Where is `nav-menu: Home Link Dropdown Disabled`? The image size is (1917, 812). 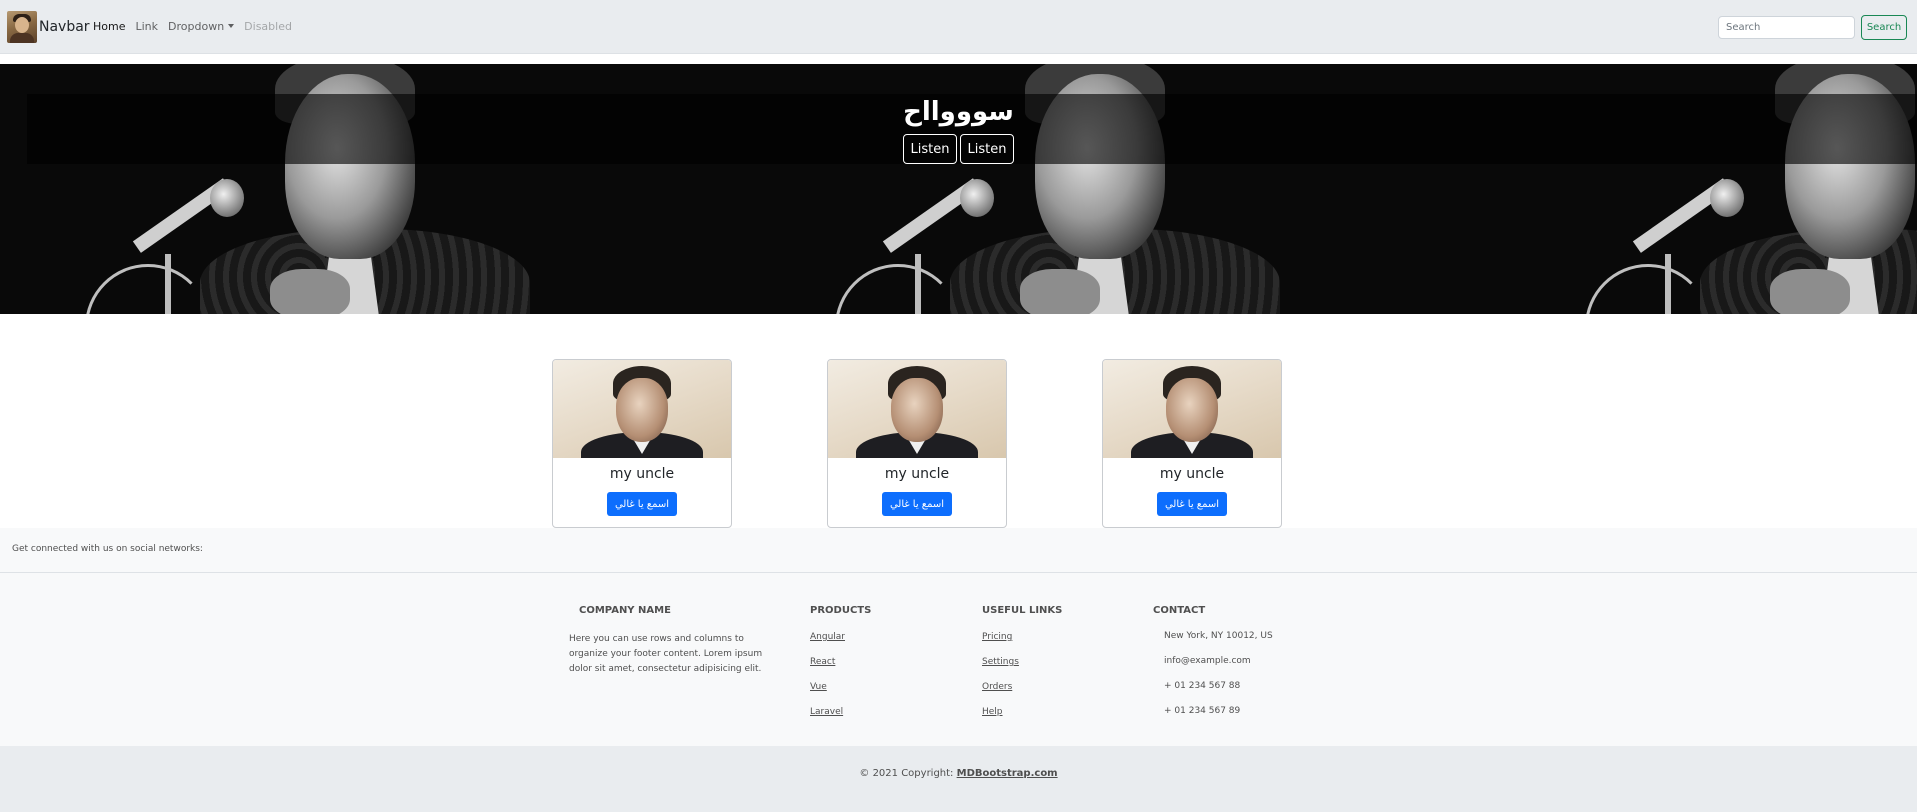 nav-menu: Home Link Dropdown Disabled is located at coordinates (197, 26).